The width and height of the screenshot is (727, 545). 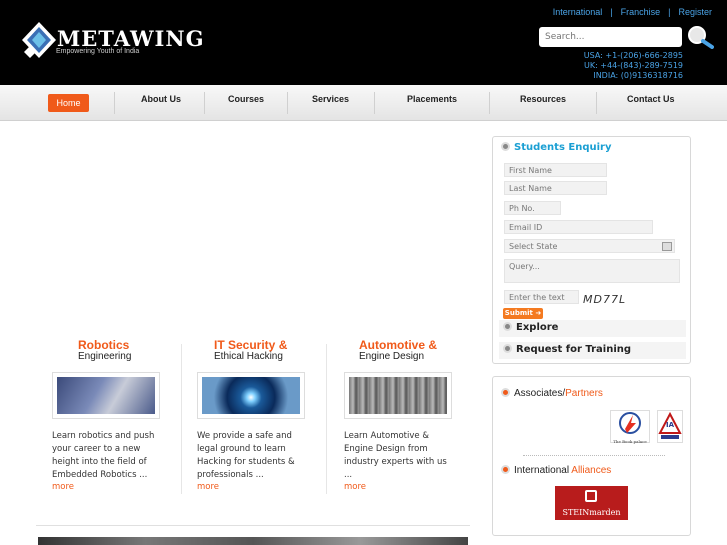 I want to click on alliances-divider, so click(x=594, y=455).